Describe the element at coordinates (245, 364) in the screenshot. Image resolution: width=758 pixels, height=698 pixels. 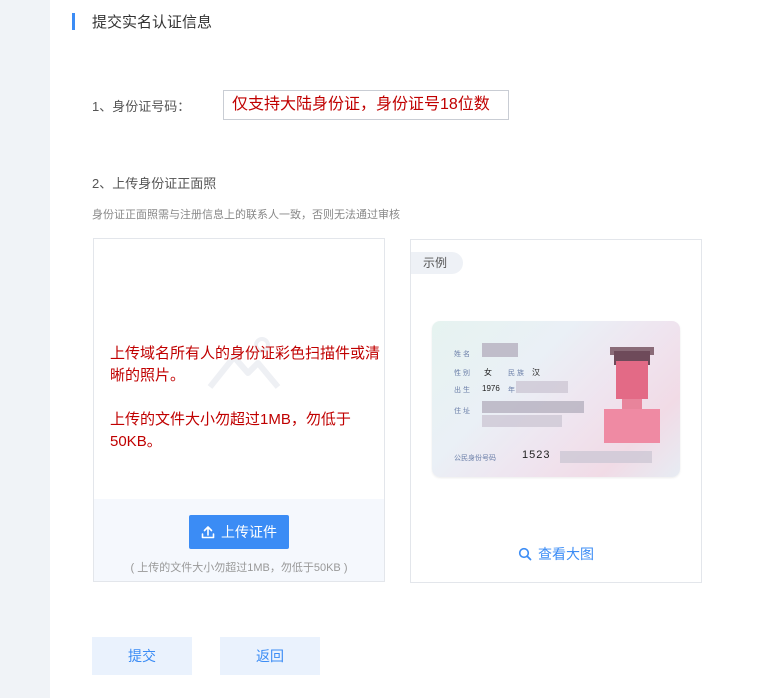
I see `upload-note-line-1: 上传域名所有人的身份证彩色扫描件或清晰的照片。` at that location.